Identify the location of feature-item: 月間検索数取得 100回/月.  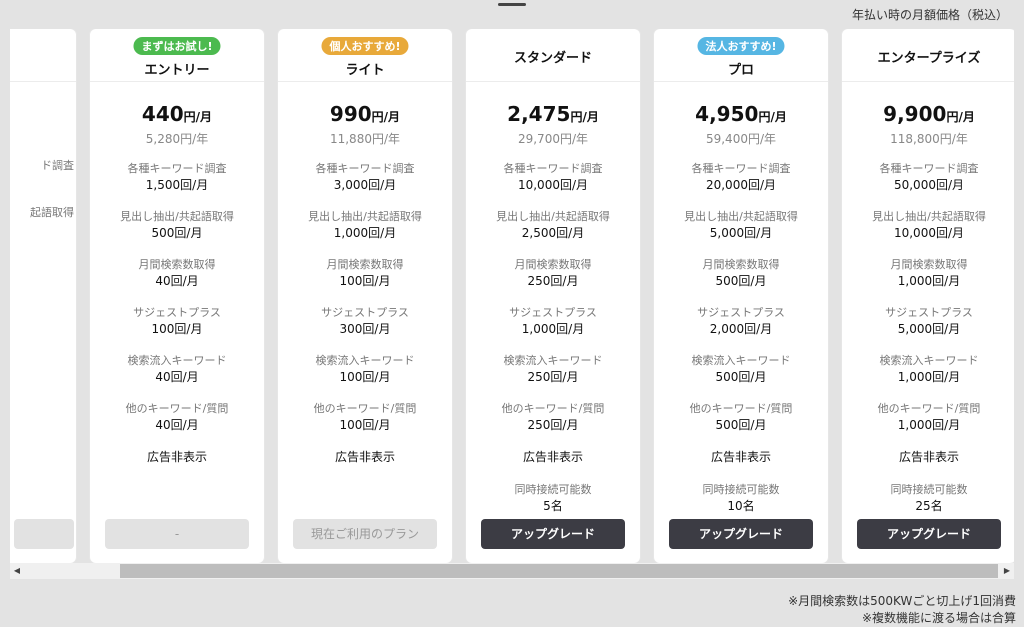
(365, 273).